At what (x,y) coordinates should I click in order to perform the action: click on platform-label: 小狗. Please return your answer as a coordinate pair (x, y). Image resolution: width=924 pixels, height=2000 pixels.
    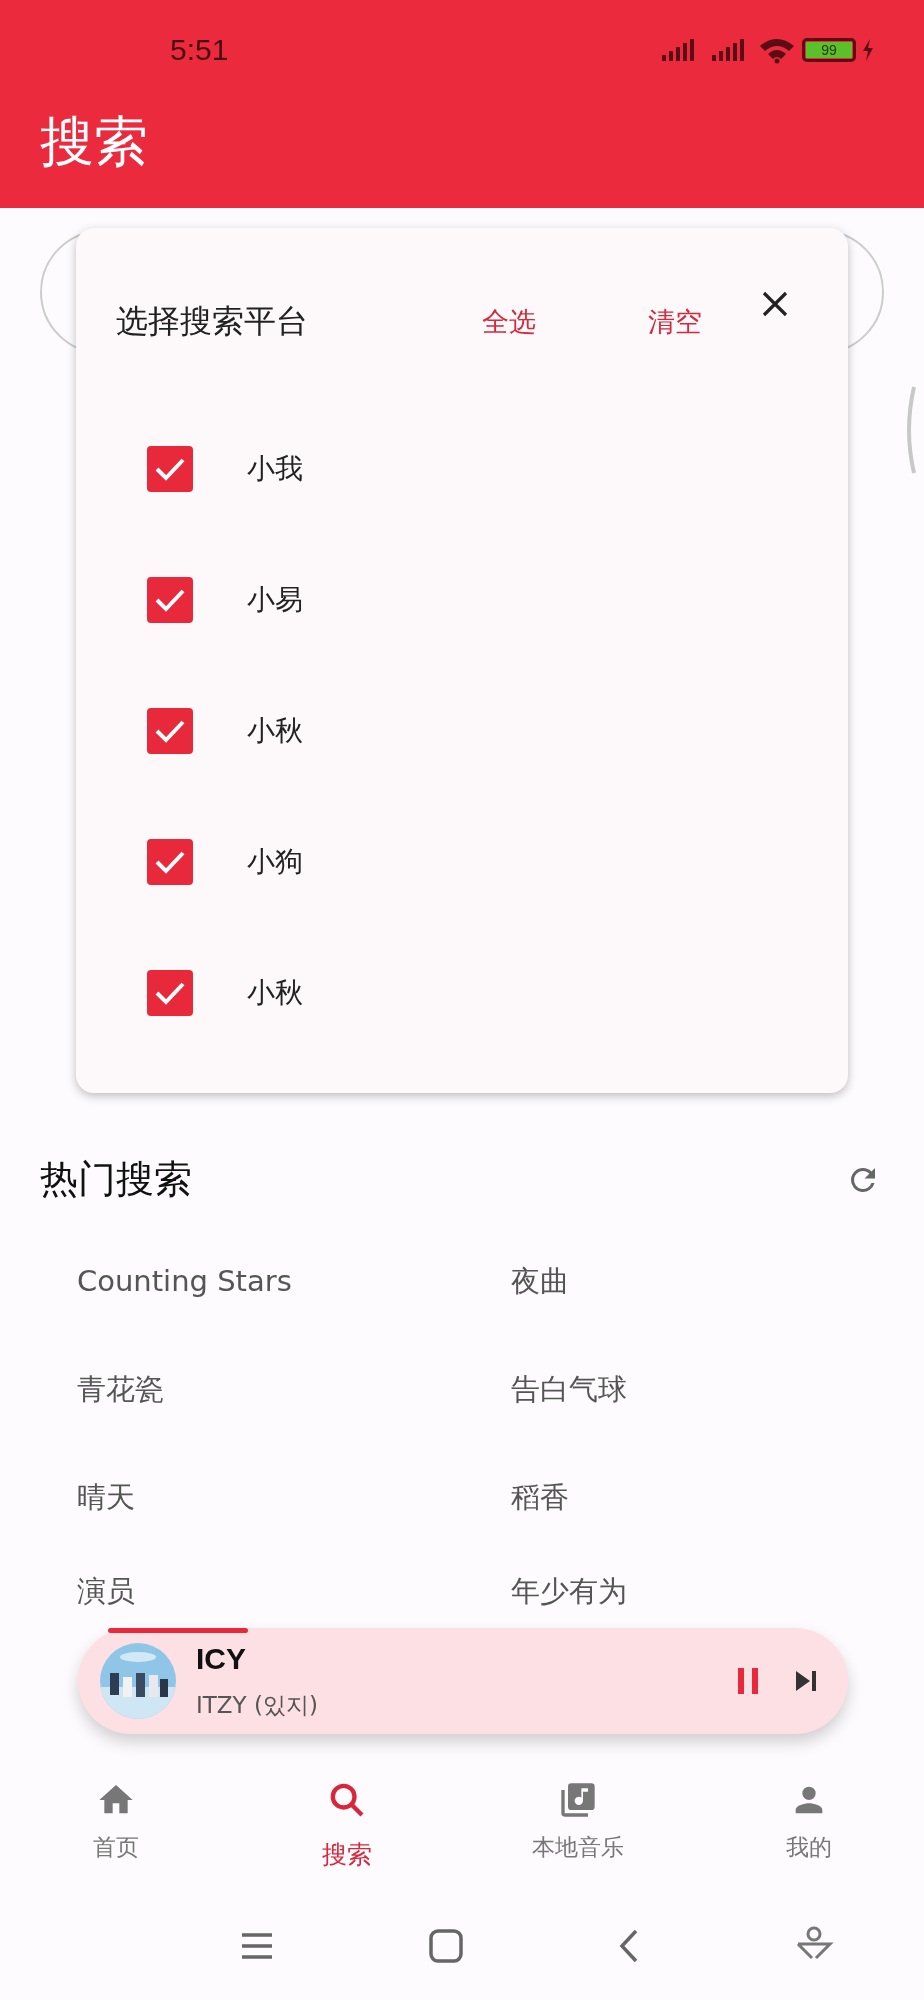
    Looking at the image, I should click on (275, 862).